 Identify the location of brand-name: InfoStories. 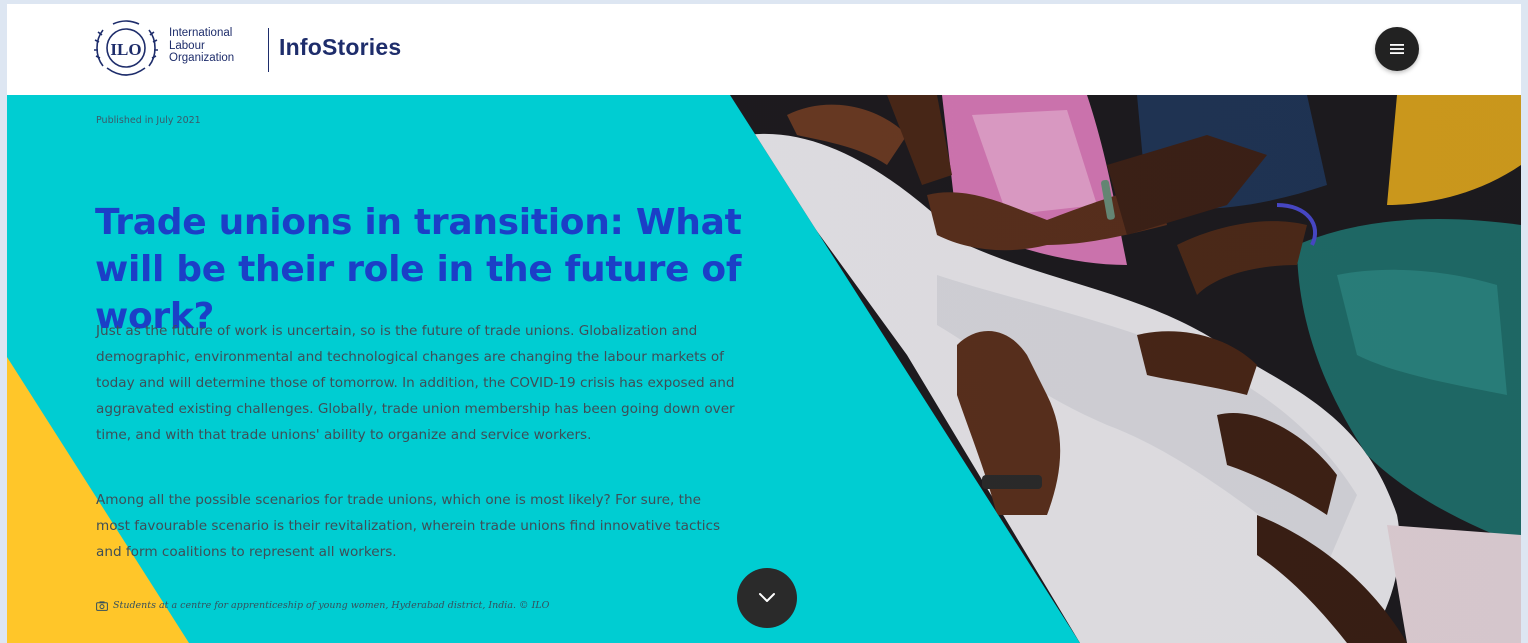
(340, 47).